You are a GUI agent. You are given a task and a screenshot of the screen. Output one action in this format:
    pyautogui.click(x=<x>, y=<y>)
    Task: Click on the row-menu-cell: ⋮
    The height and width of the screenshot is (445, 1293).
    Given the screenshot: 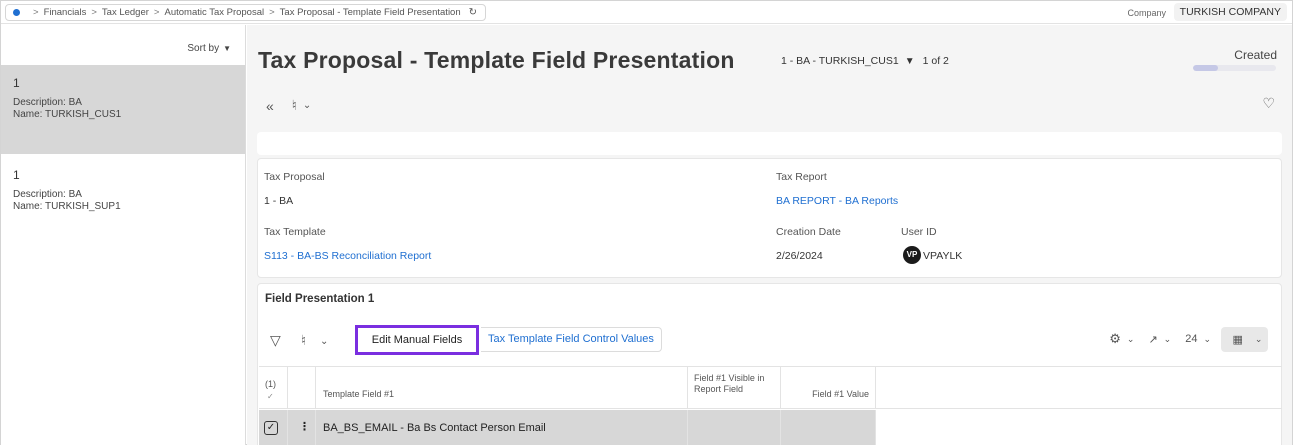 What is the action you would take?
    pyautogui.click(x=302, y=427)
    